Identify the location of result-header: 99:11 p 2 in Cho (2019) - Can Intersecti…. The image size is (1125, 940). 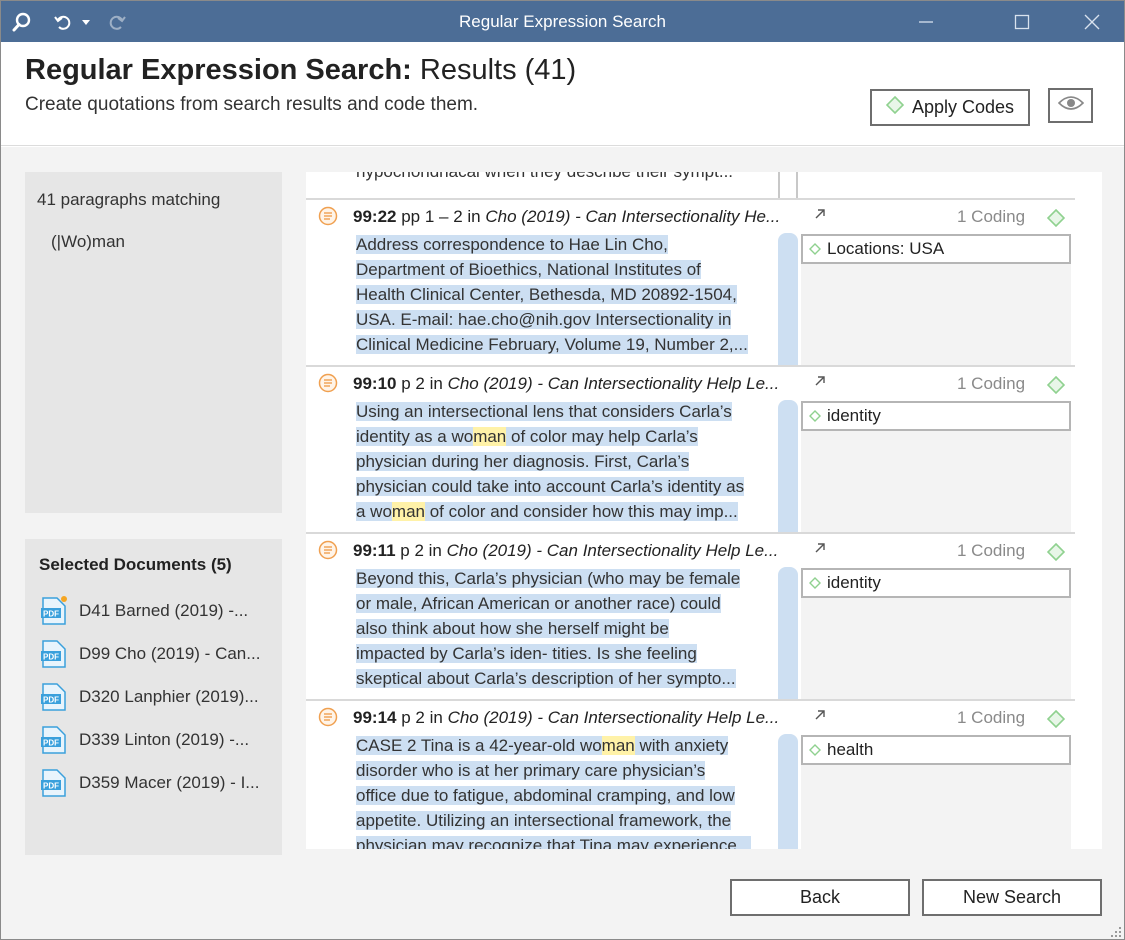
(578, 551).